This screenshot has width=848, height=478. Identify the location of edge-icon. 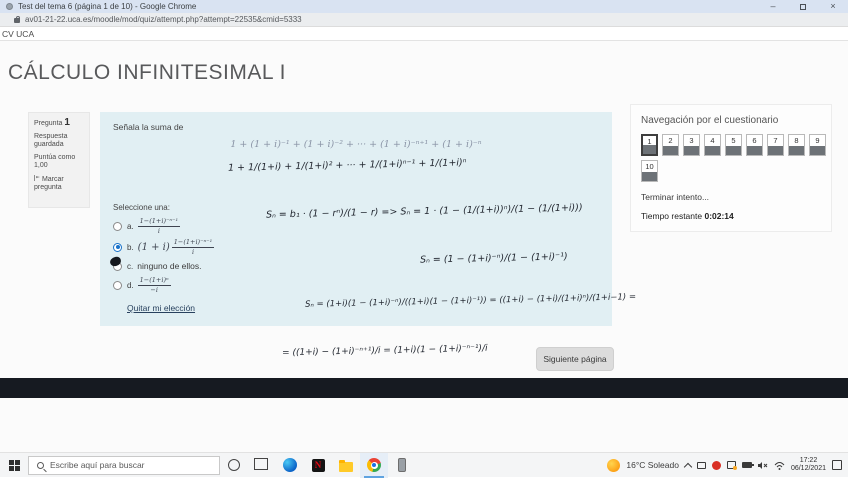
(290, 465).